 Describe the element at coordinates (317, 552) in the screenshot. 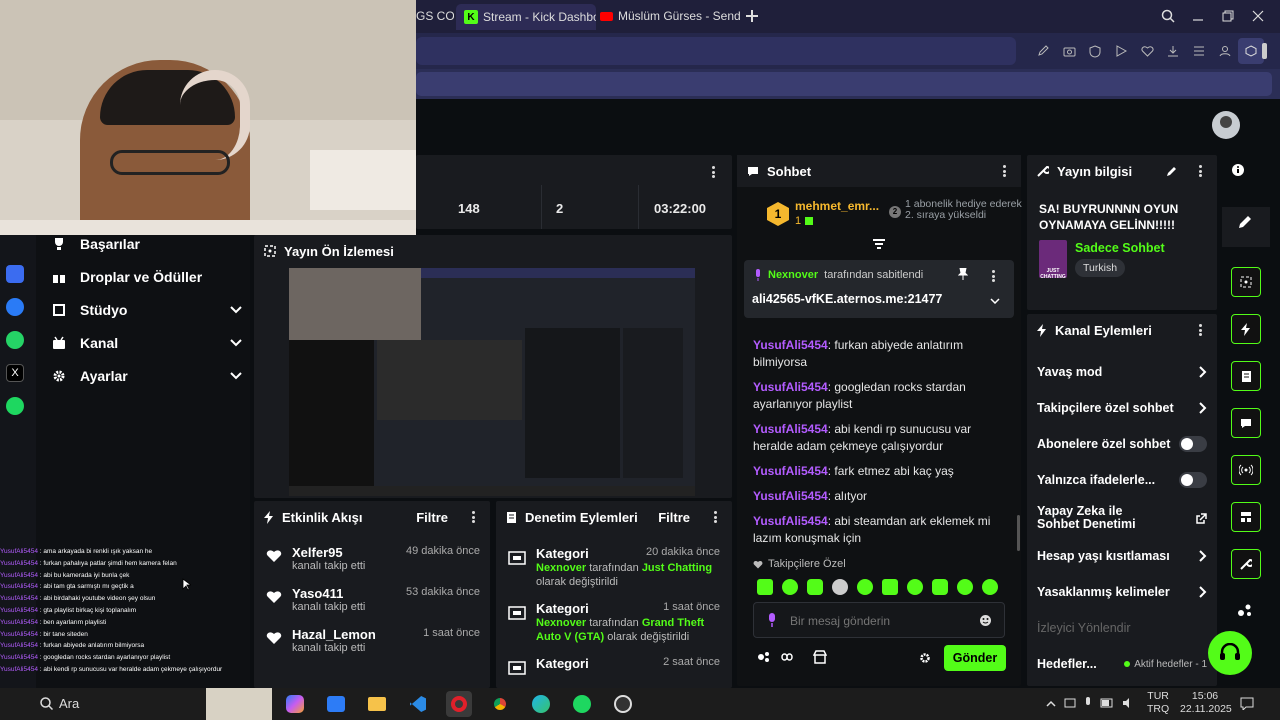

I see `event-user: Xelfer95` at that location.